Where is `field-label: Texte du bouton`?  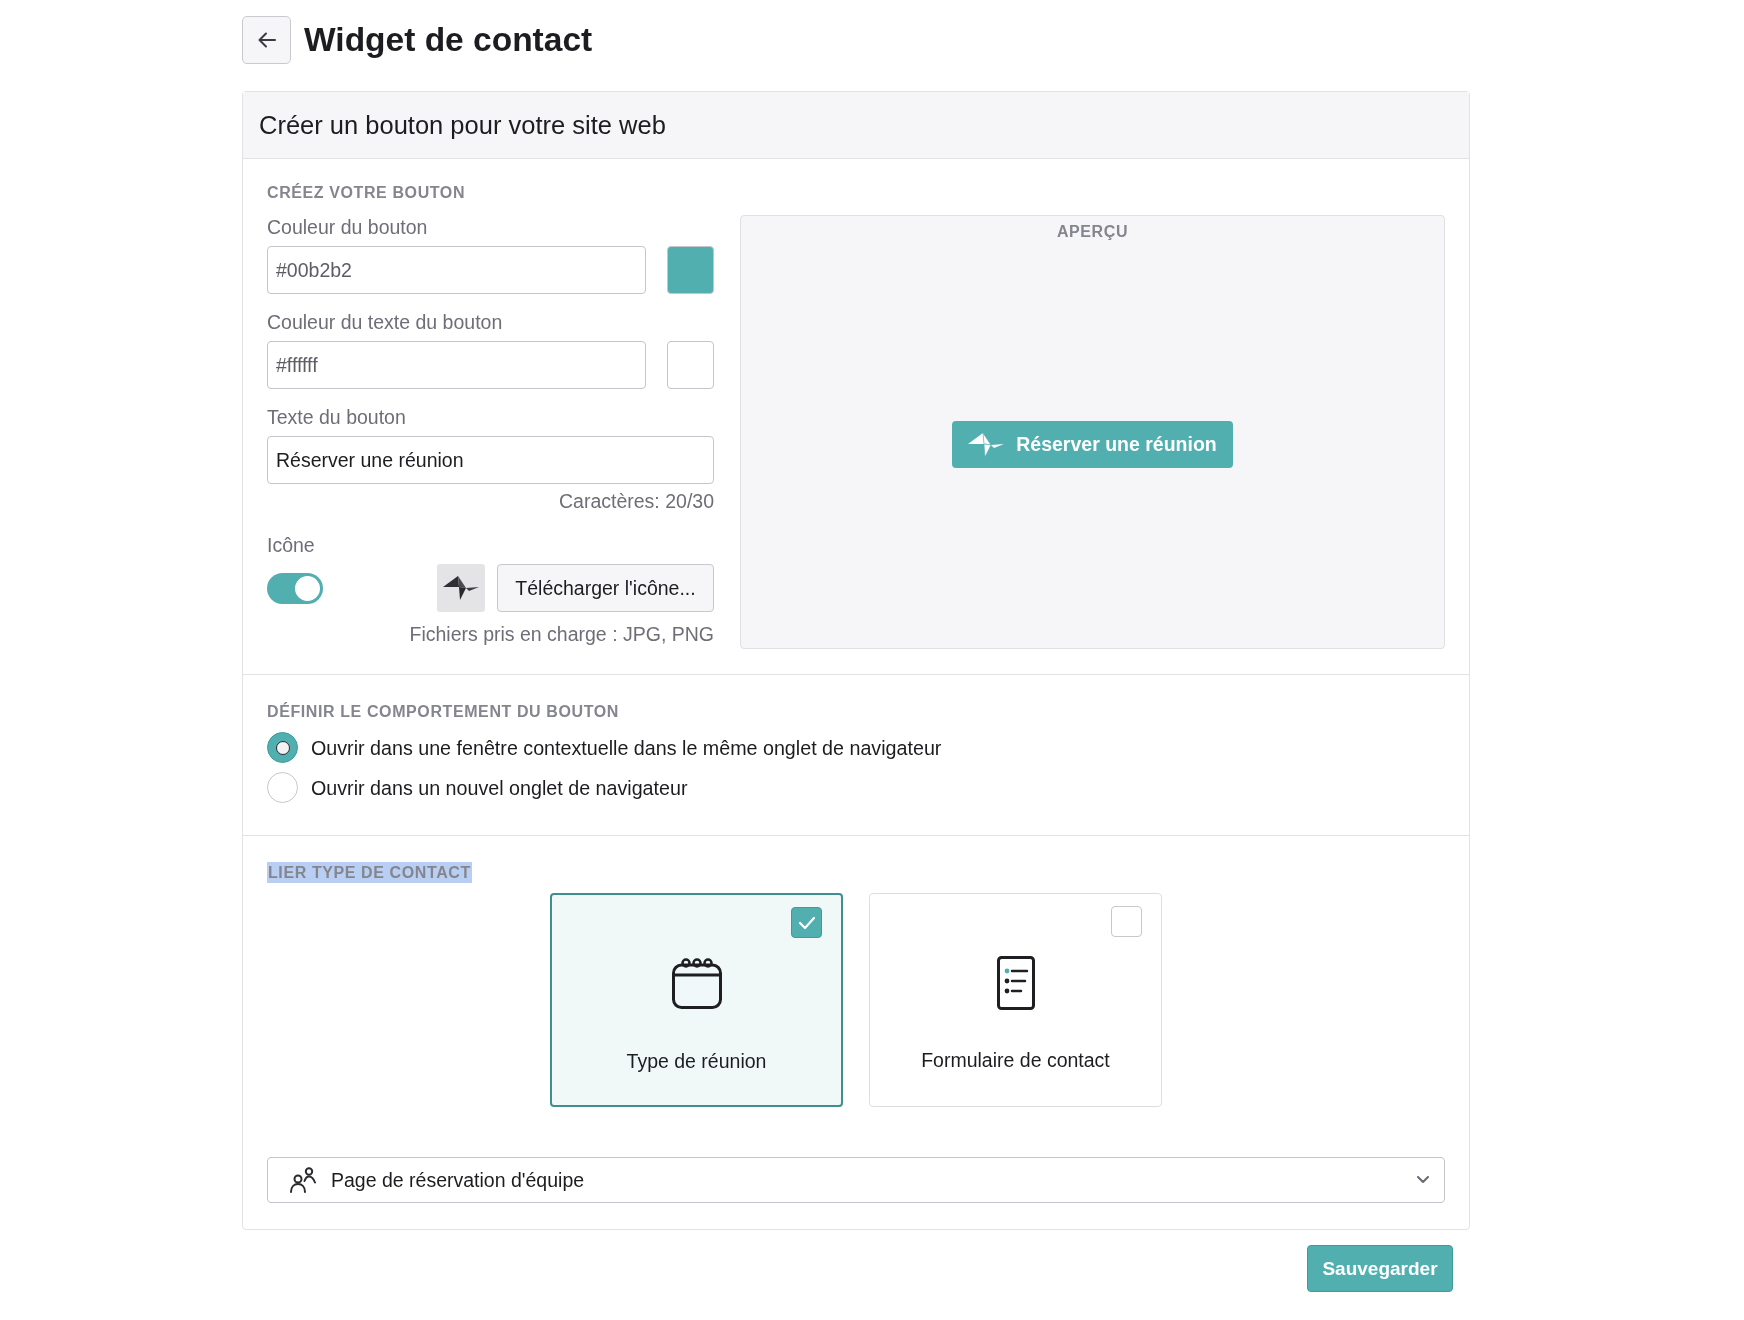
field-label: Texte du bouton is located at coordinates (336, 417).